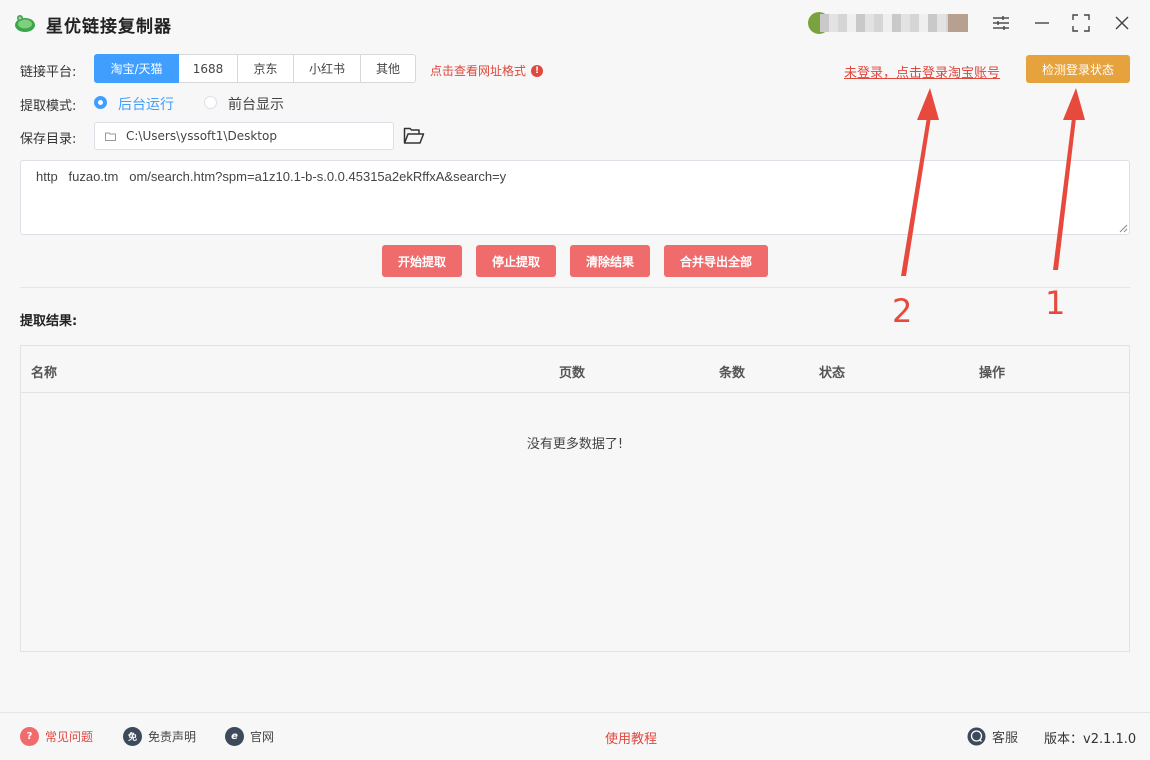 The width and height of the screenshot is (1150, 760). I want to click on settings-sliders-icon, so click(1001, 23).